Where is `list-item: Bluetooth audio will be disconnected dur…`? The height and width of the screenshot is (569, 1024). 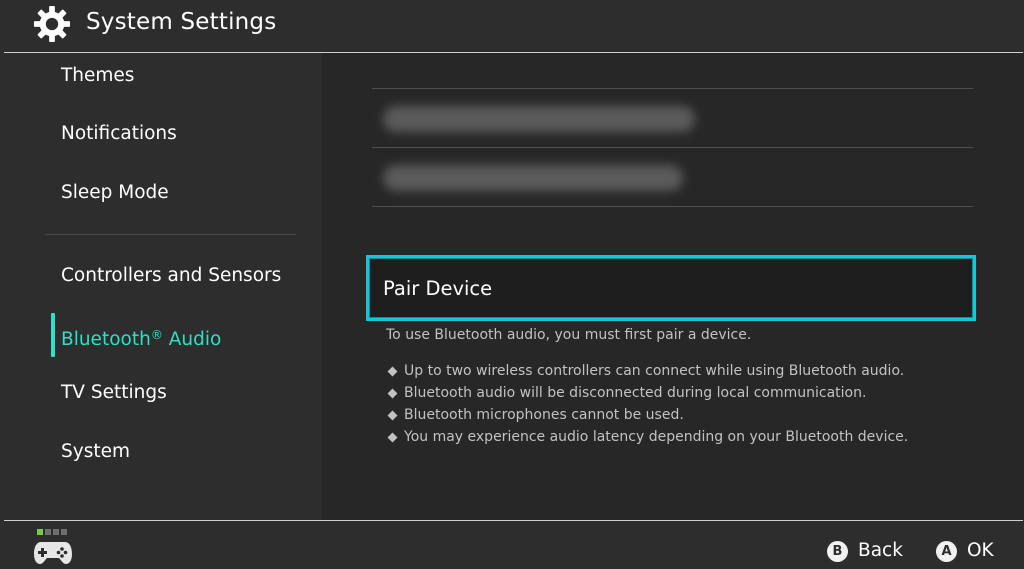 list-item: Bluetooth audio will be disconnected dur… is located at coordinates (647, 393).